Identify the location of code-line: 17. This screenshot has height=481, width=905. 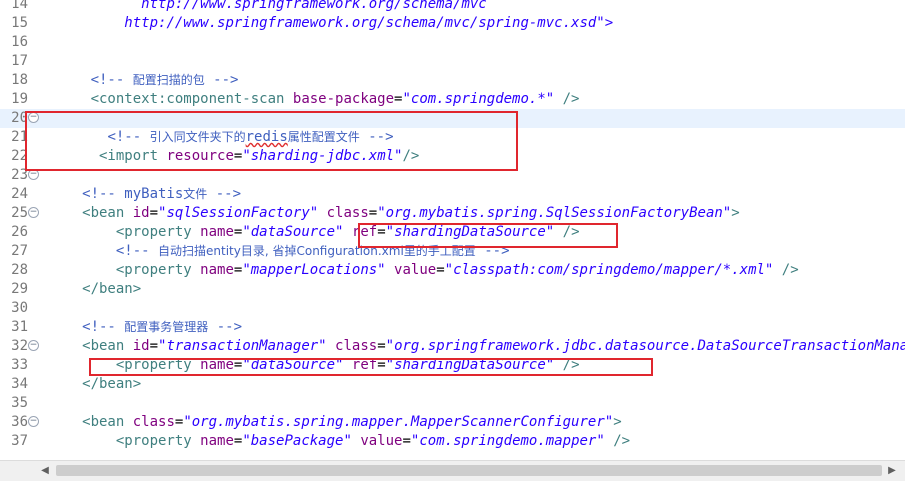
(452, 61).